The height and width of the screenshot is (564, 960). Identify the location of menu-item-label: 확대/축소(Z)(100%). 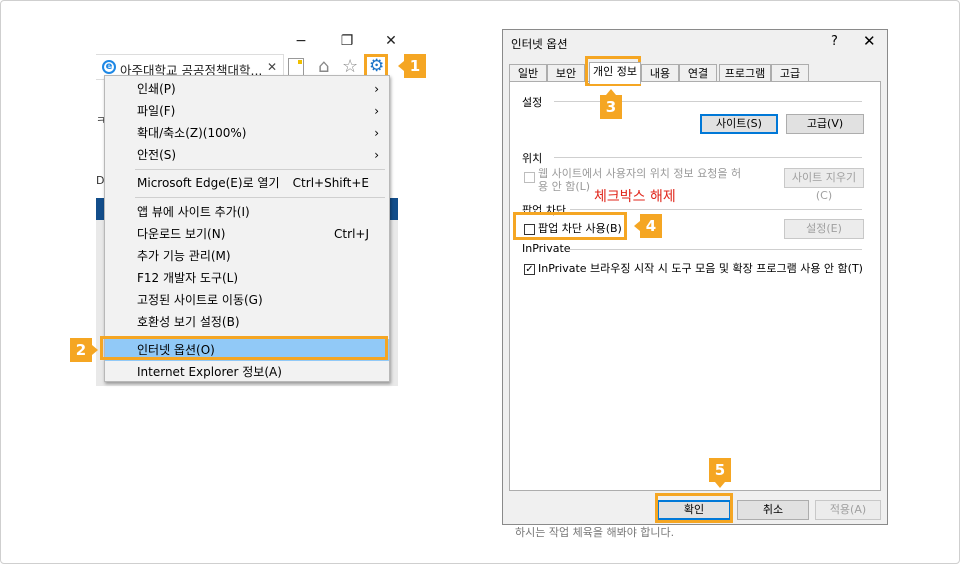
(192, 133).